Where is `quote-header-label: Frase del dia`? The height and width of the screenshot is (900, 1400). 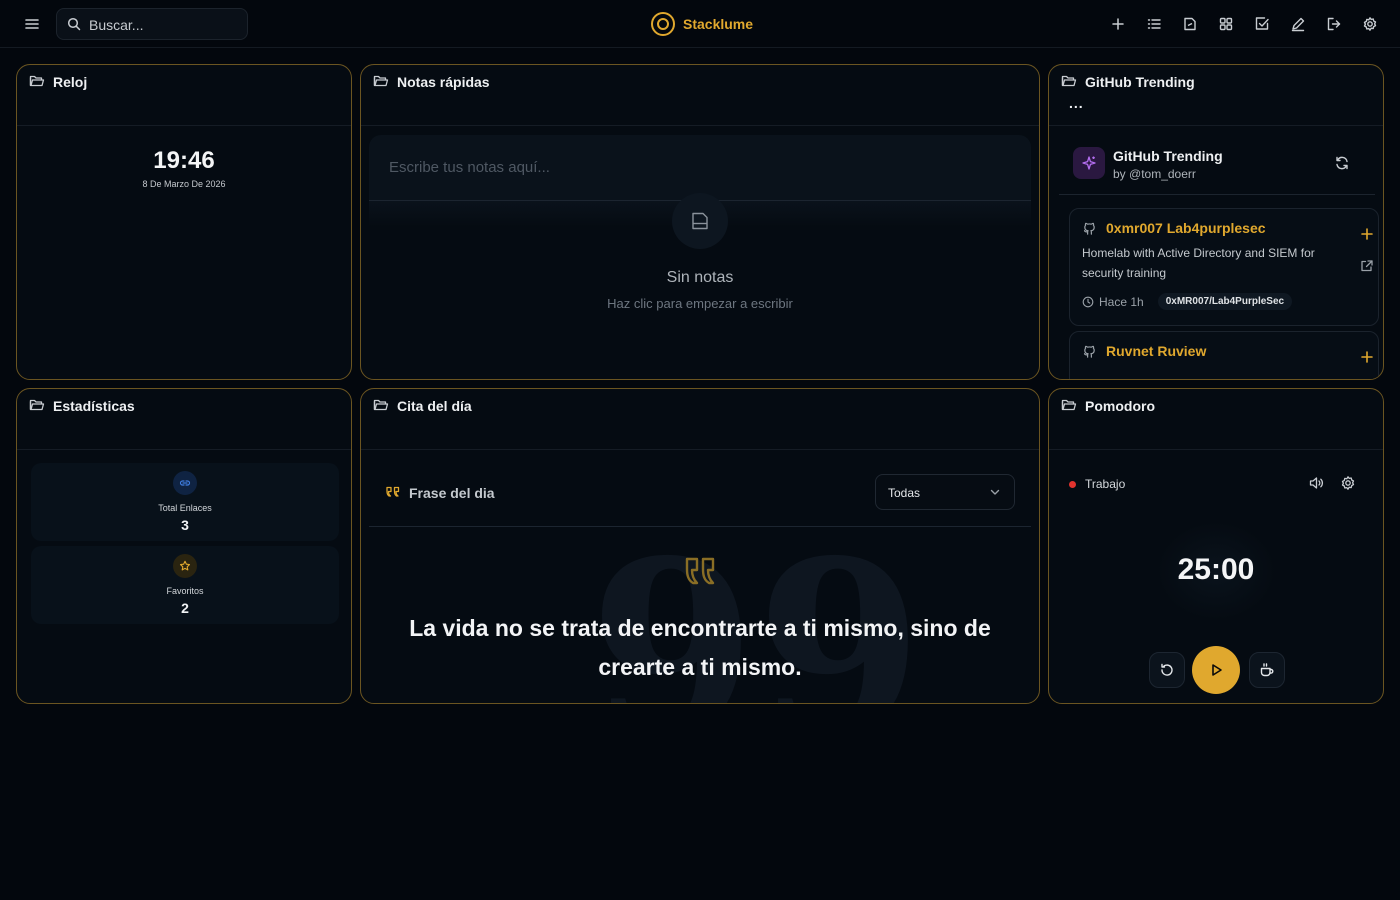 quote-header-label: Frase del dia is located at coordinates (452, 493).